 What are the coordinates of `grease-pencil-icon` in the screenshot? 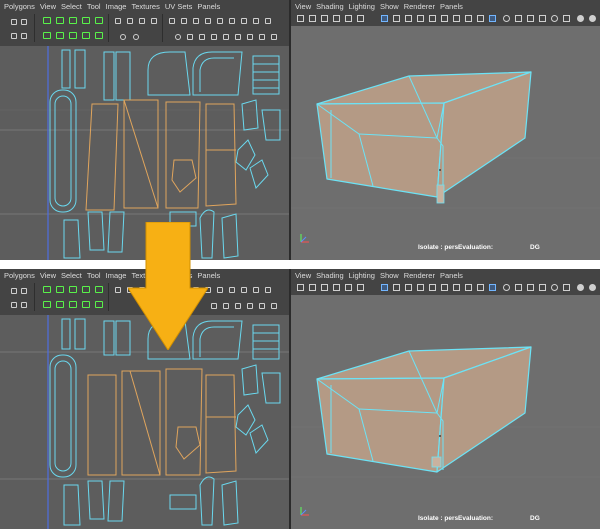 It's located at (360, 287).